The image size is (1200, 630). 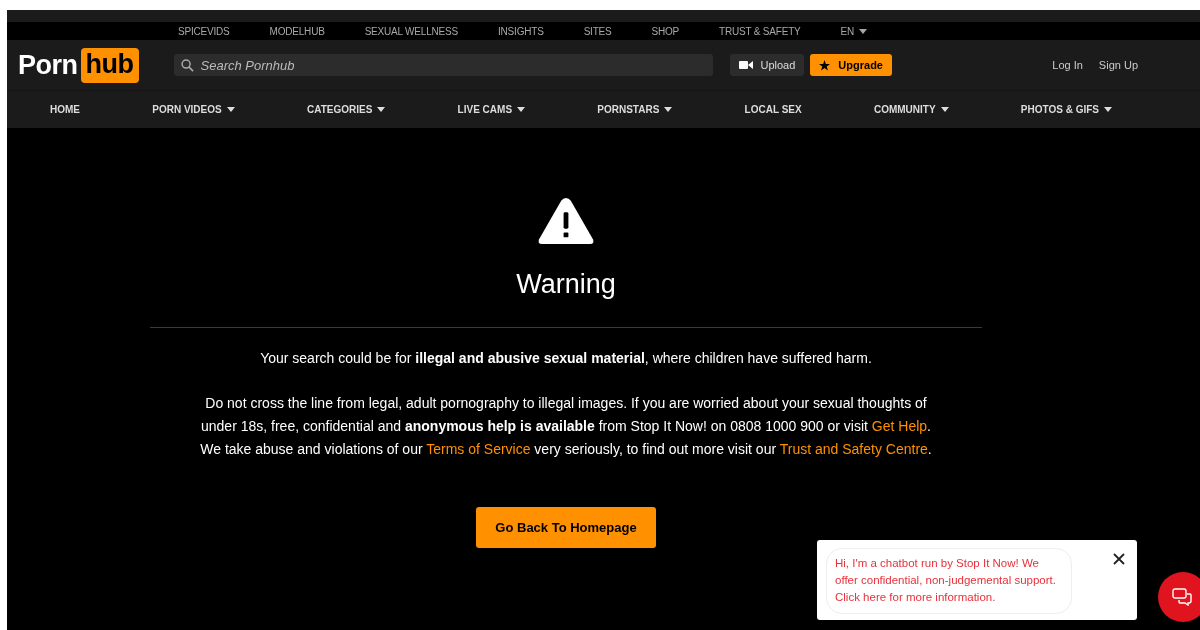 What do you see at coordinates (1182, 597) in the screenshot?
I see `chat-bubbles-icon` at bounding box center [1182, 597].